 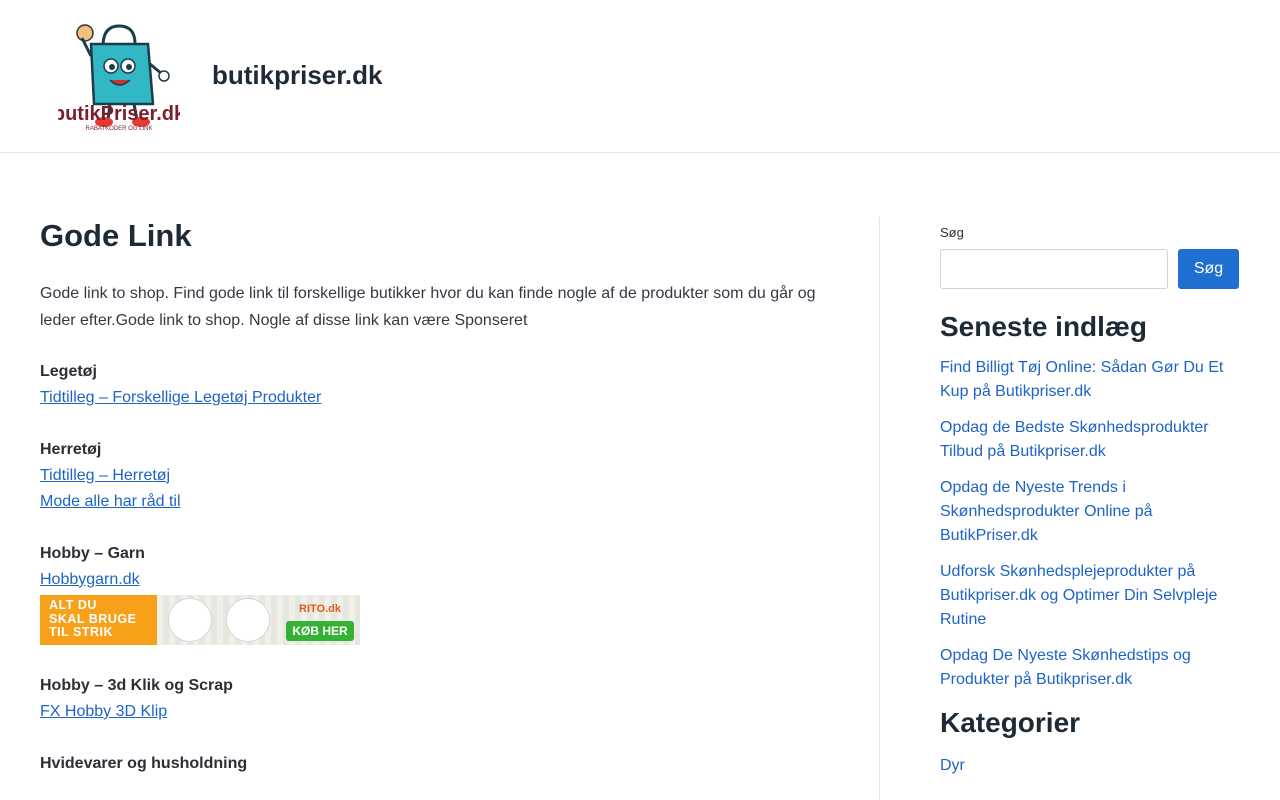 I want to click on list-item: Dyr, so click(x=1090, y=766).